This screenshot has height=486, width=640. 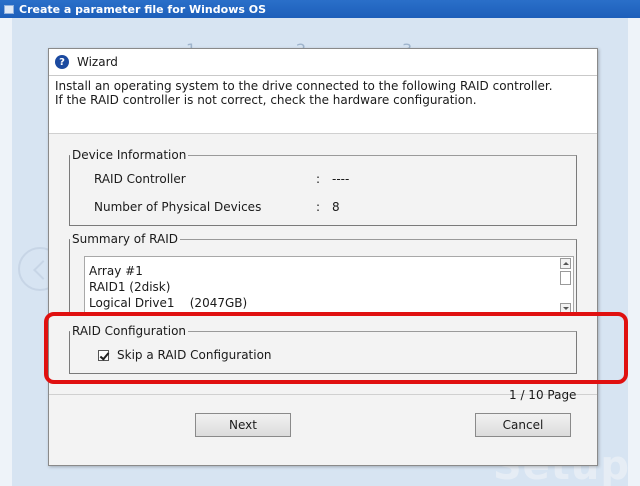 I want to click on physical-devices-label: Number of Physical Devices, so click(x=178, y=207).